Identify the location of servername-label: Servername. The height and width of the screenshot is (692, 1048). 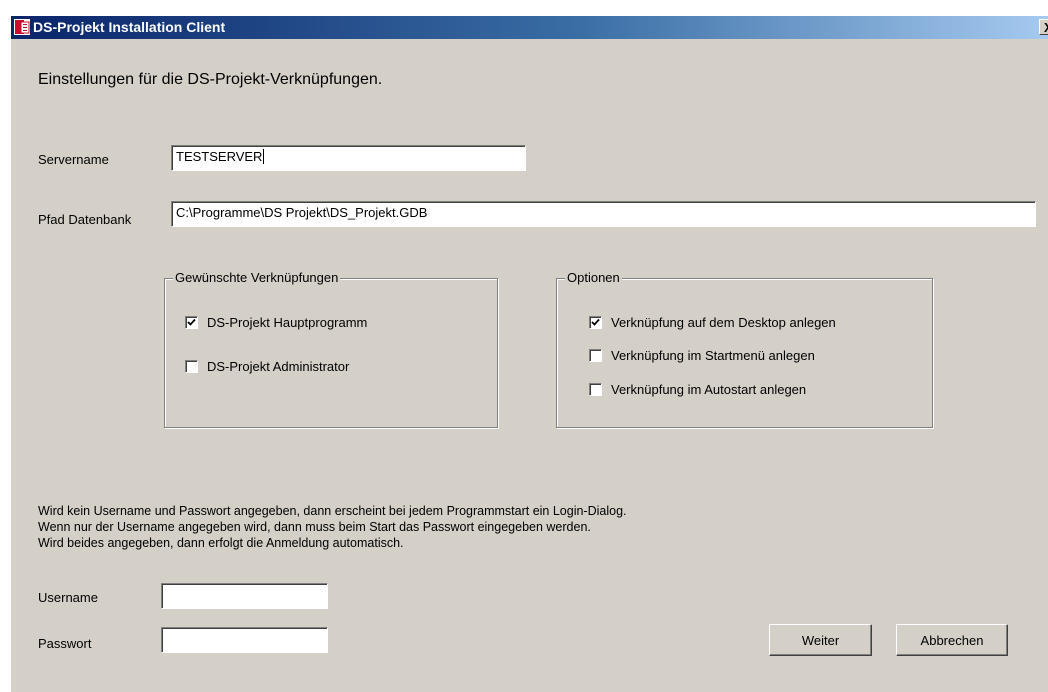
(73, 159).